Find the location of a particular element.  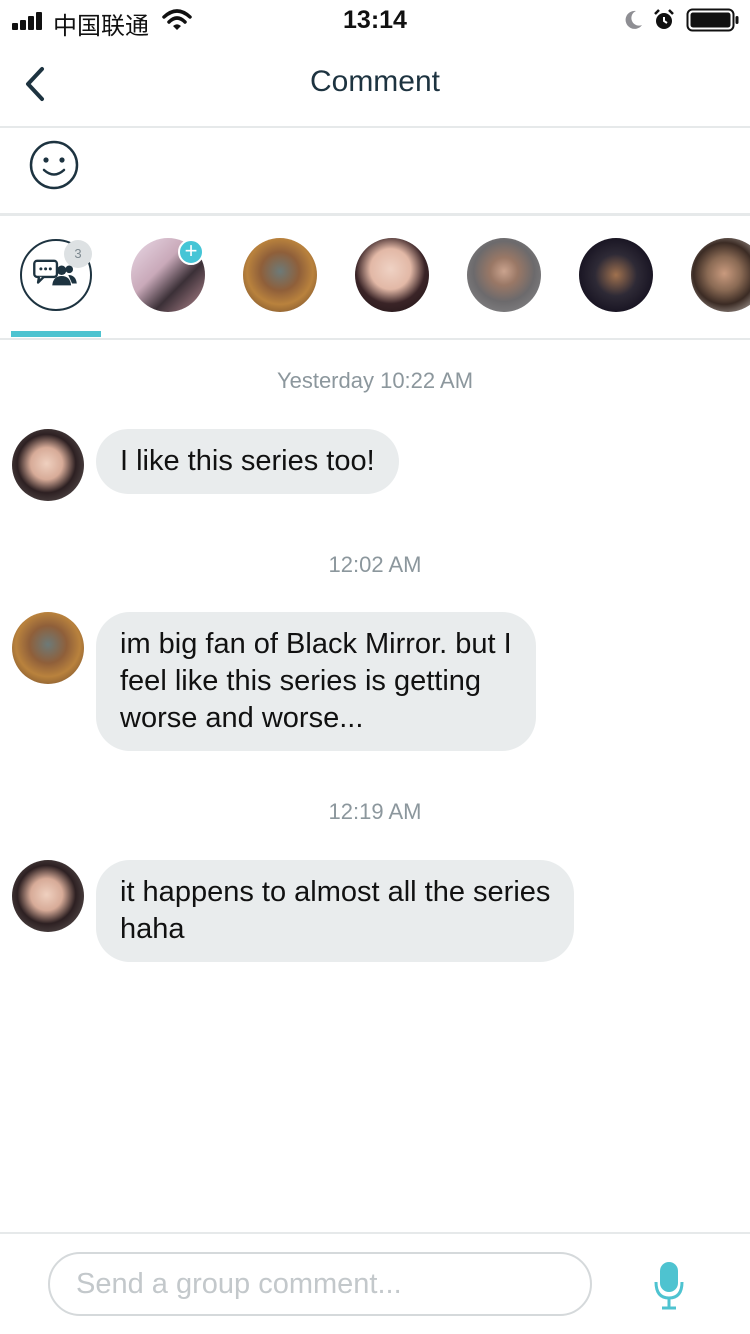

message-bubble: I like this series too! is located at coordinates (247, 461).